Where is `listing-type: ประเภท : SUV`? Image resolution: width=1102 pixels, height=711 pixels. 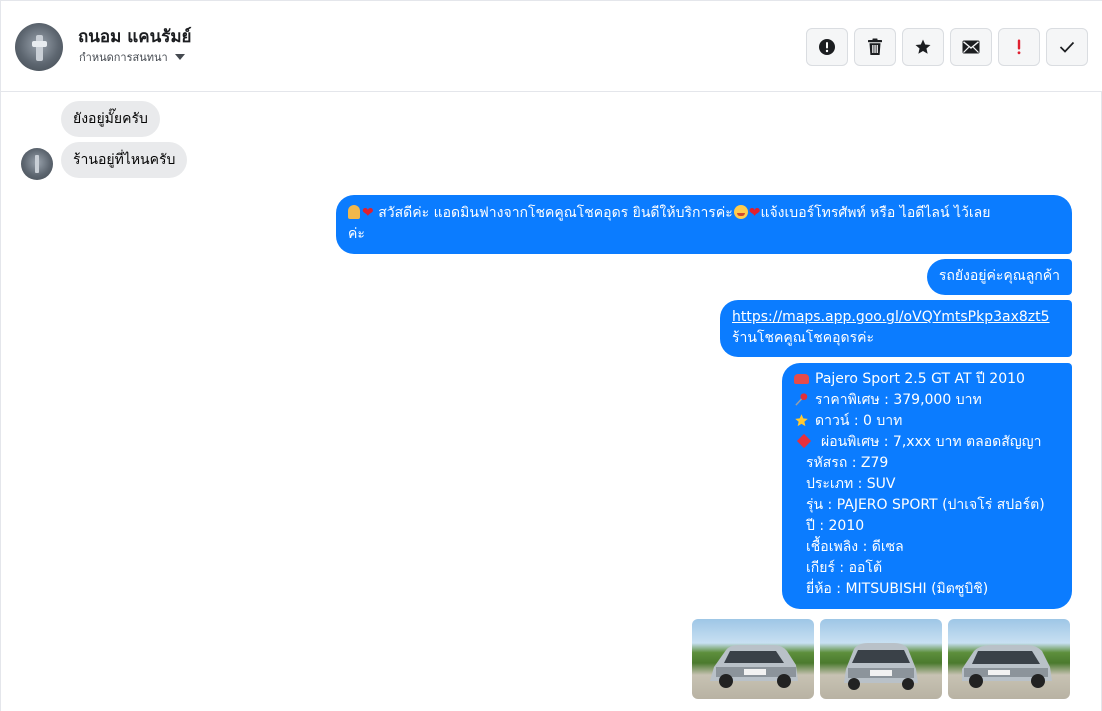 listing-type: ประเภท : SUV is located at coordinates (851, 484).